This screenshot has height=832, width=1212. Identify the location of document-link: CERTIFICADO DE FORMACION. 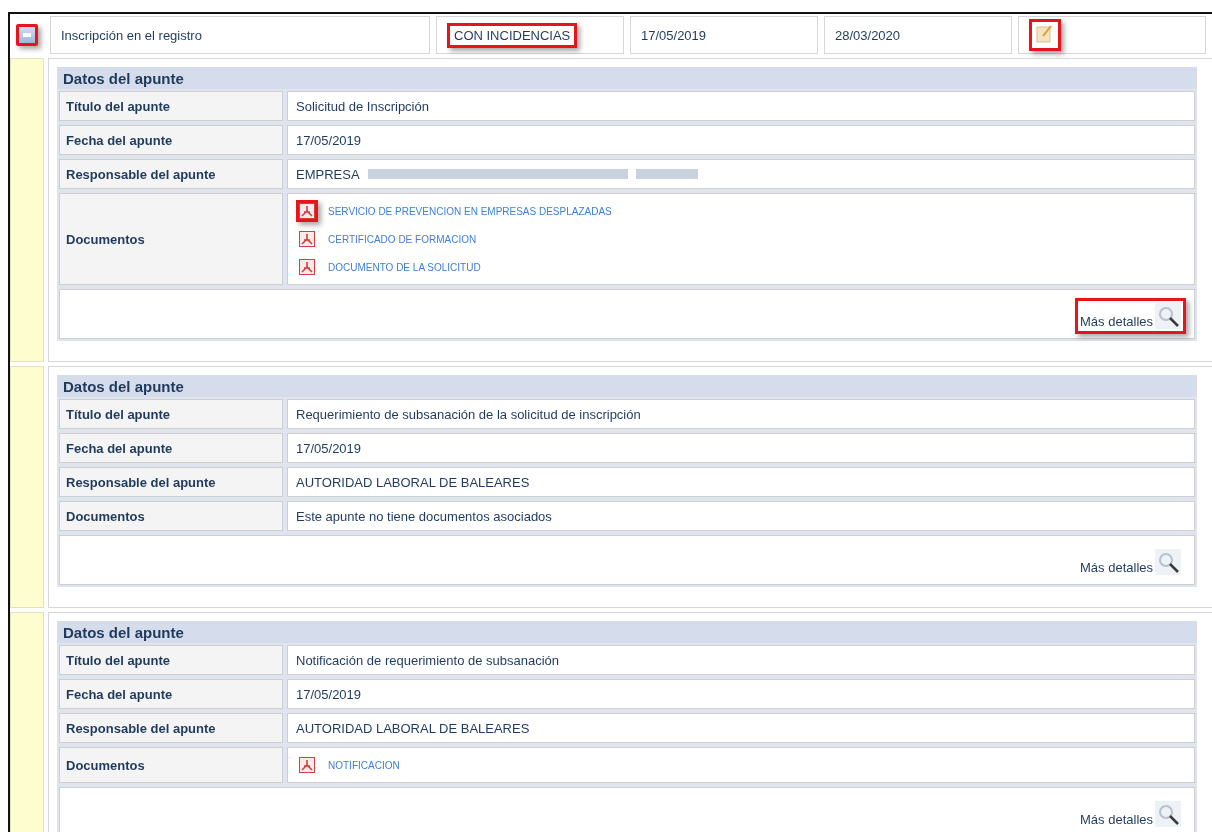
(402, 239).